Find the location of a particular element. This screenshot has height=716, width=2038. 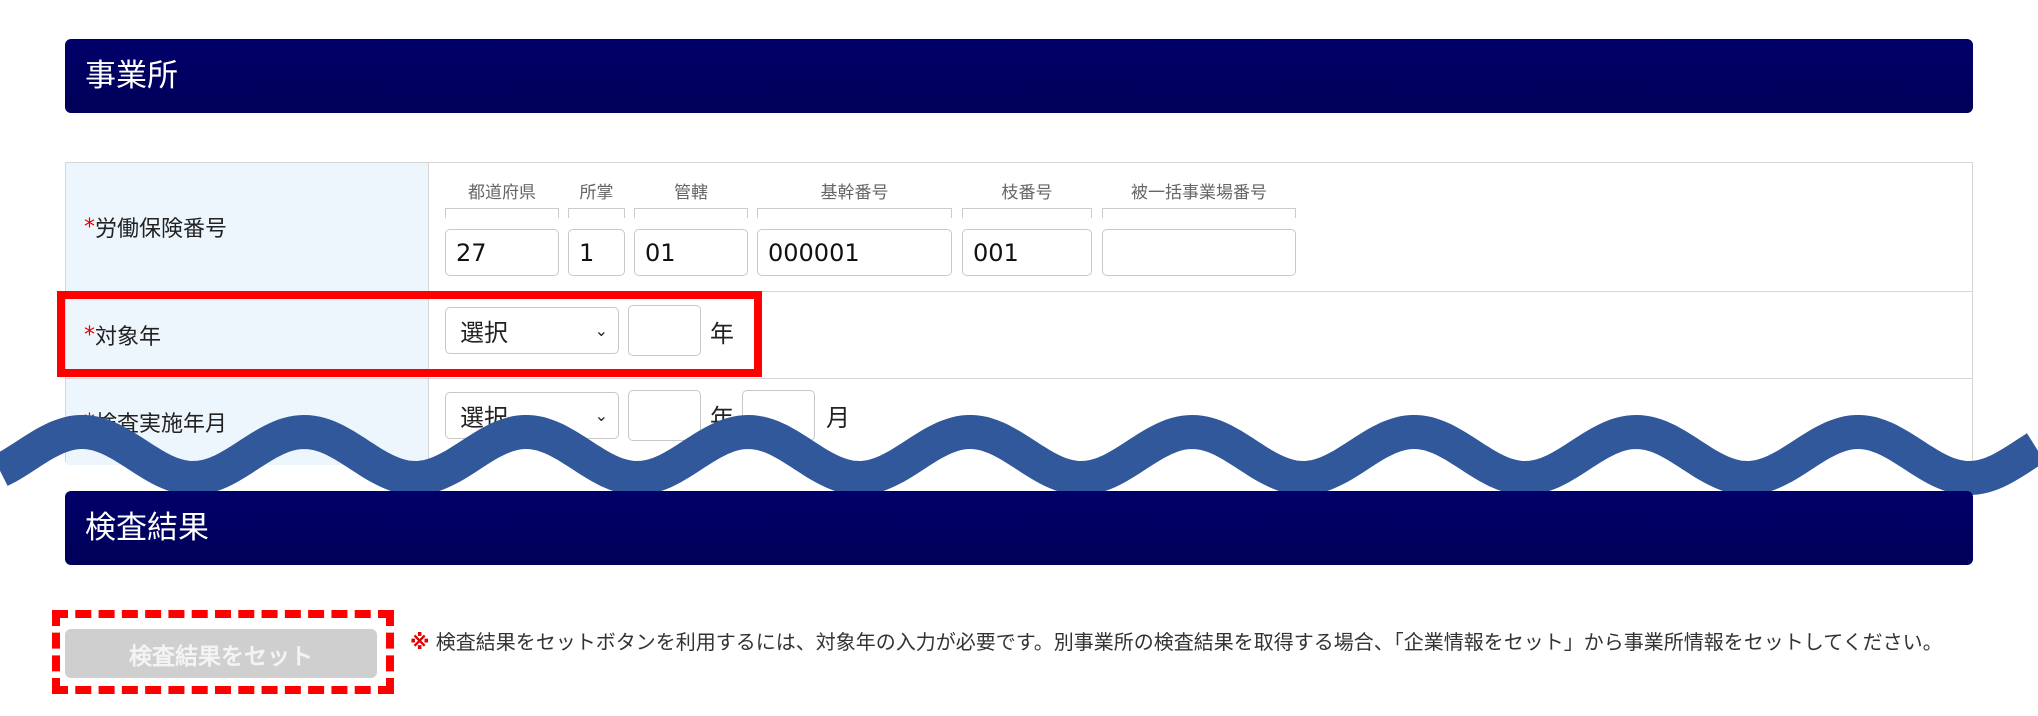

wave-shape is located at coordinates (1019, 455).